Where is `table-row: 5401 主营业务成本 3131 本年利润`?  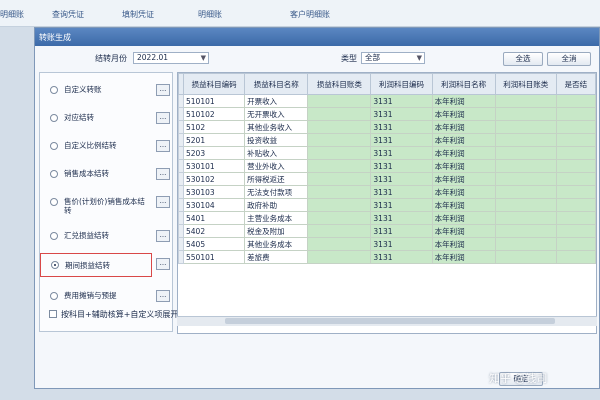
table-row: 5401 主营业务成本 3131 本年利润 is located at coordinates (387, 218).